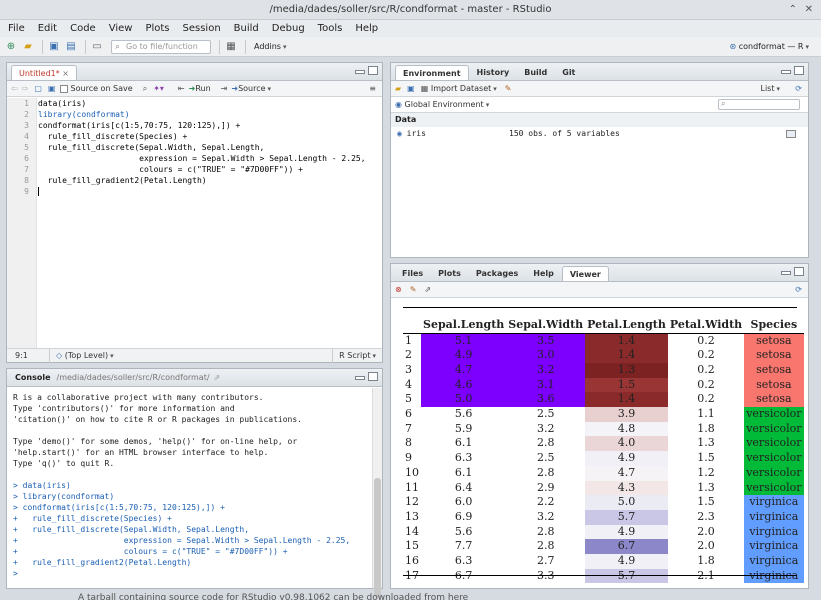 This screenshot has width=821, height=600. Describe the element at coordinates (412, 273) in the screenshot. I see `tab-files: Files` at that location.